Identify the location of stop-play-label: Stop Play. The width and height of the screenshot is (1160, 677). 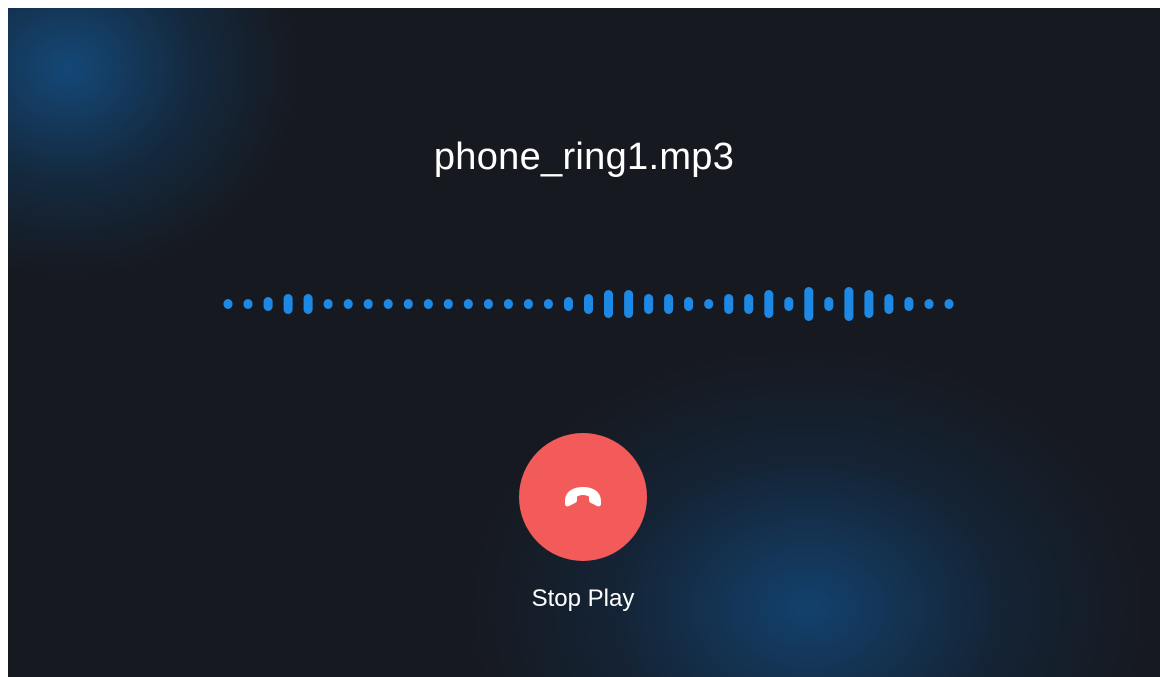
(583, 598).